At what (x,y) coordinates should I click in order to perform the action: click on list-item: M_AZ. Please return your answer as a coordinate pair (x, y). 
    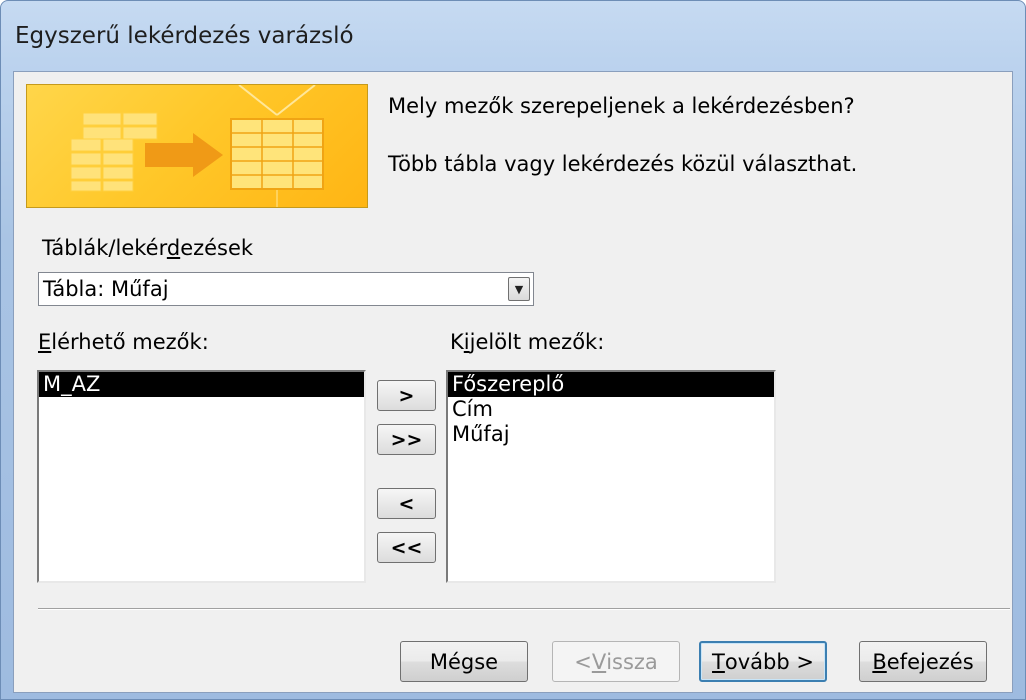
    Looking at the image, I should click on (201, 384).